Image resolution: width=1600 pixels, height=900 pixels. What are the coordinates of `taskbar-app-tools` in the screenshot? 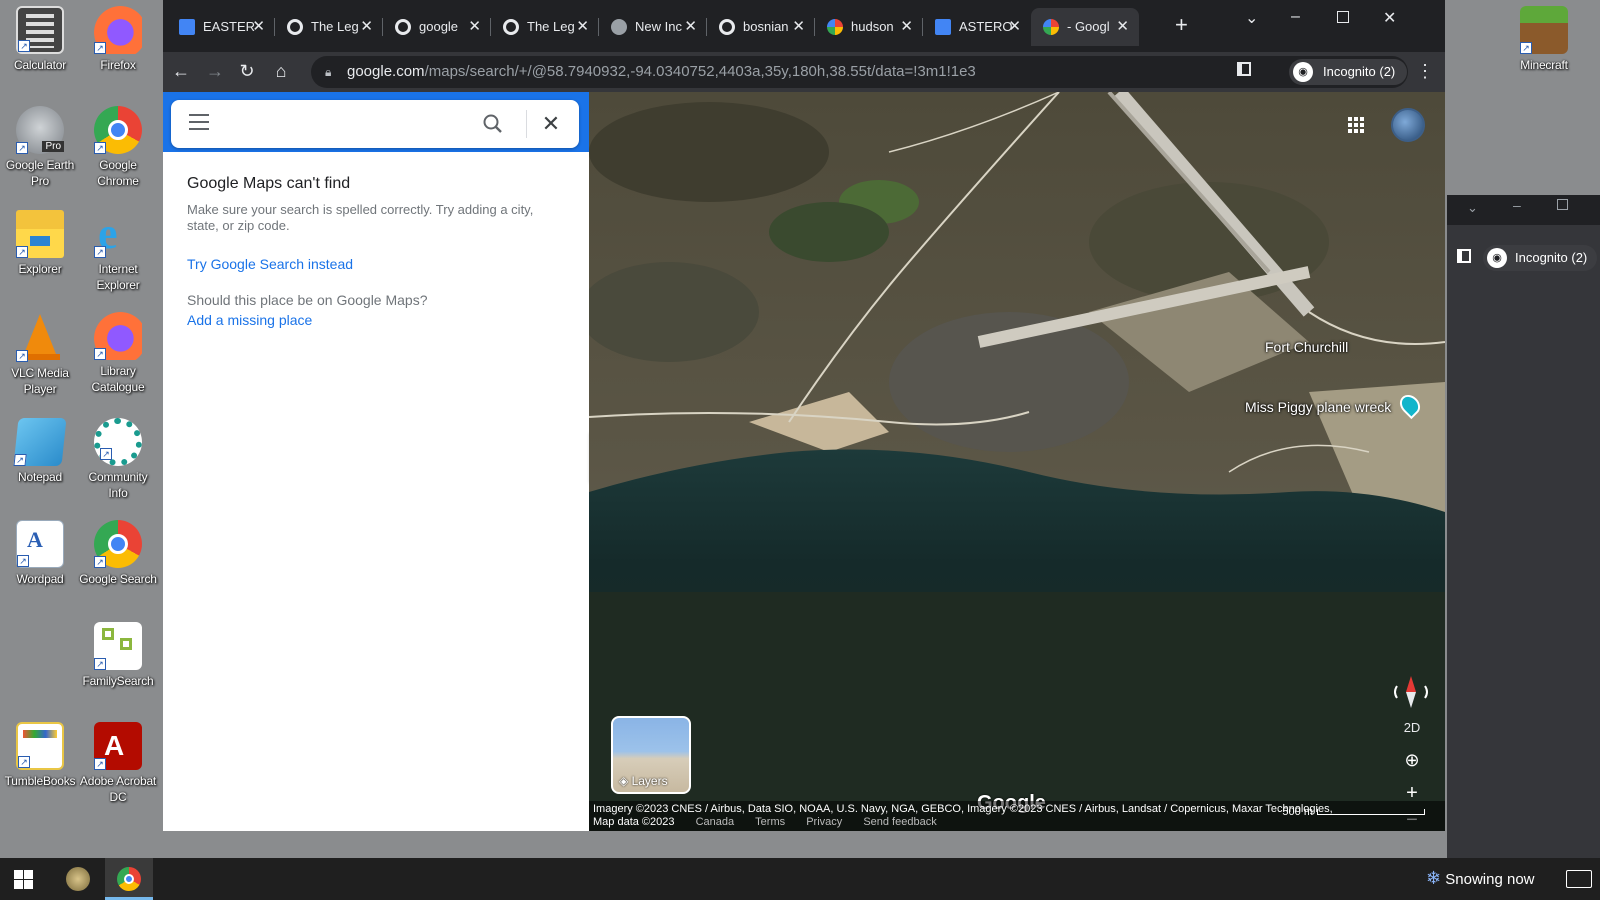 It's located at (78, 879).